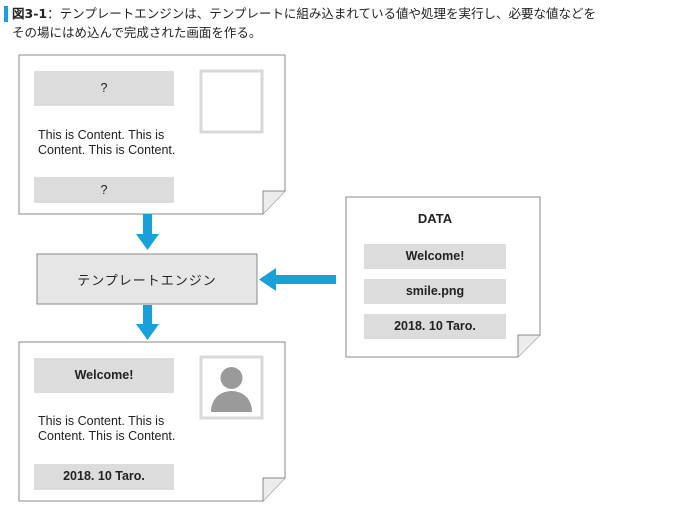 The height and width of the screenshot is (507, 694). What do you see at coordinates (147, 281) in the screenshot?
I see `template-engine-label: テンプレートエンジン` at bounding box center [147, 281].